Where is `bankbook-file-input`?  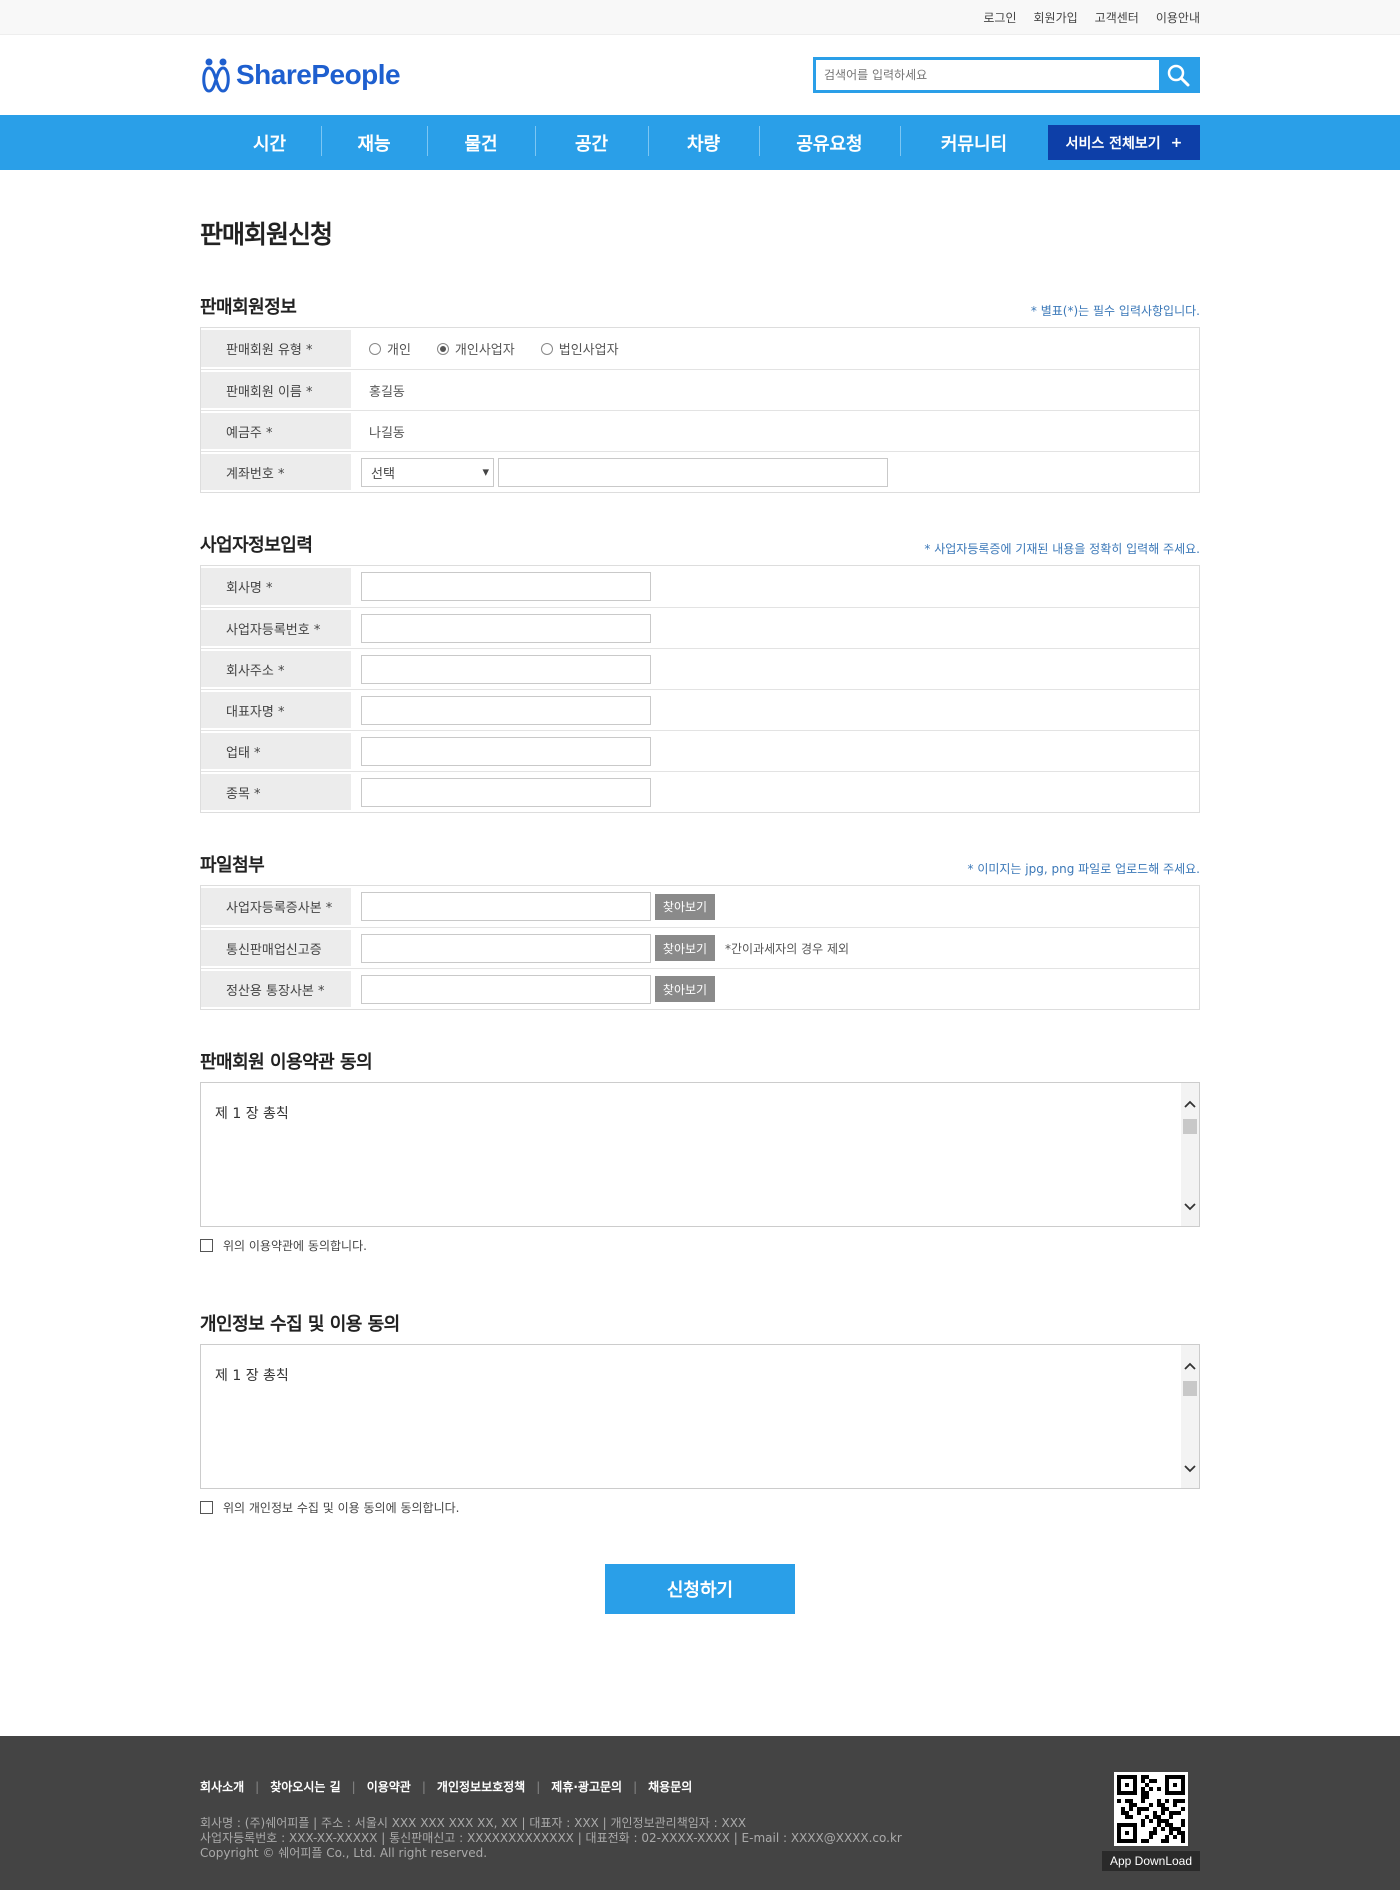 bankbook-file-input is located at coordinates (506, 989).